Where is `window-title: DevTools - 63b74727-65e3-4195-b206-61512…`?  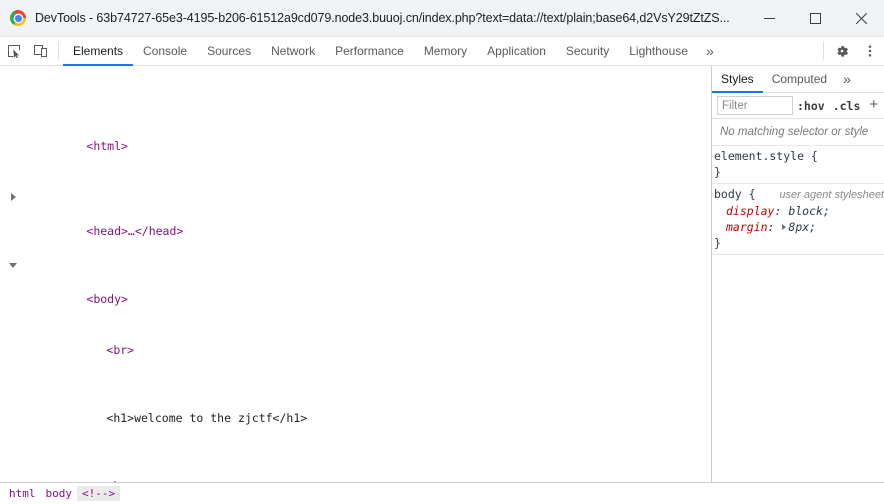
window-title: DevTools - 63b74727-65e3-4195-b206-61512… is located at coordinates (382, 18).